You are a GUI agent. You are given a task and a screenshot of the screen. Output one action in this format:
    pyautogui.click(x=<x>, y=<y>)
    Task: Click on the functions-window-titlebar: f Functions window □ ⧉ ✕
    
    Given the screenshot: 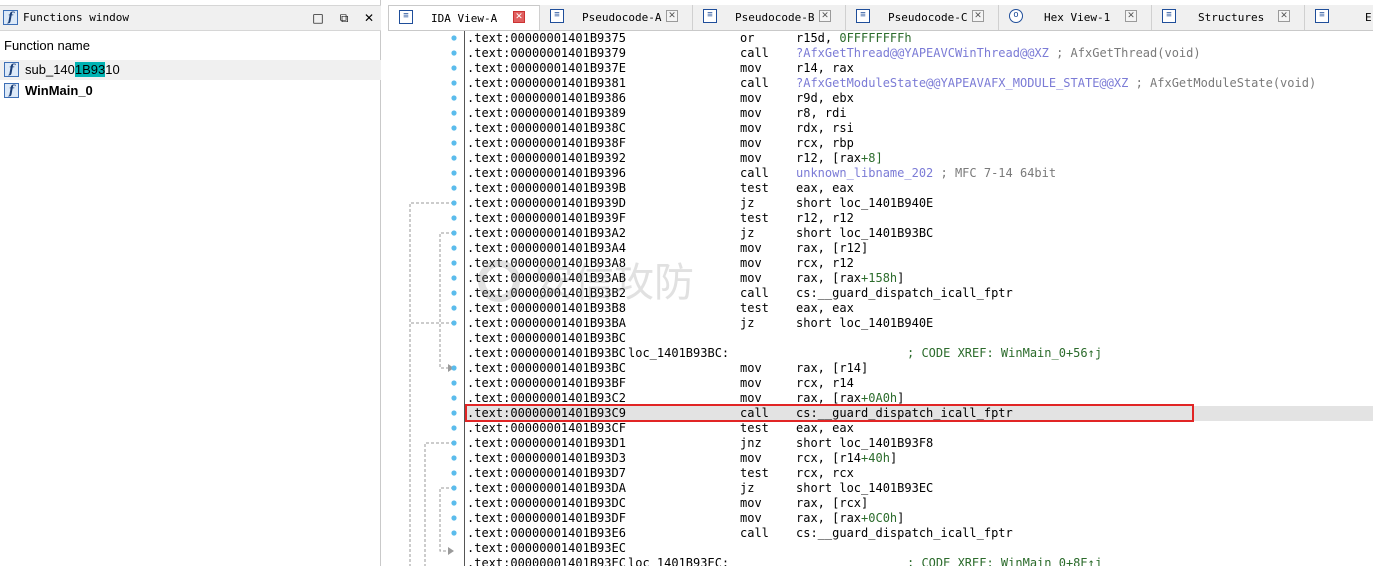 What is the action you would take?
    pyautogui.click(x=190, y=18)
    